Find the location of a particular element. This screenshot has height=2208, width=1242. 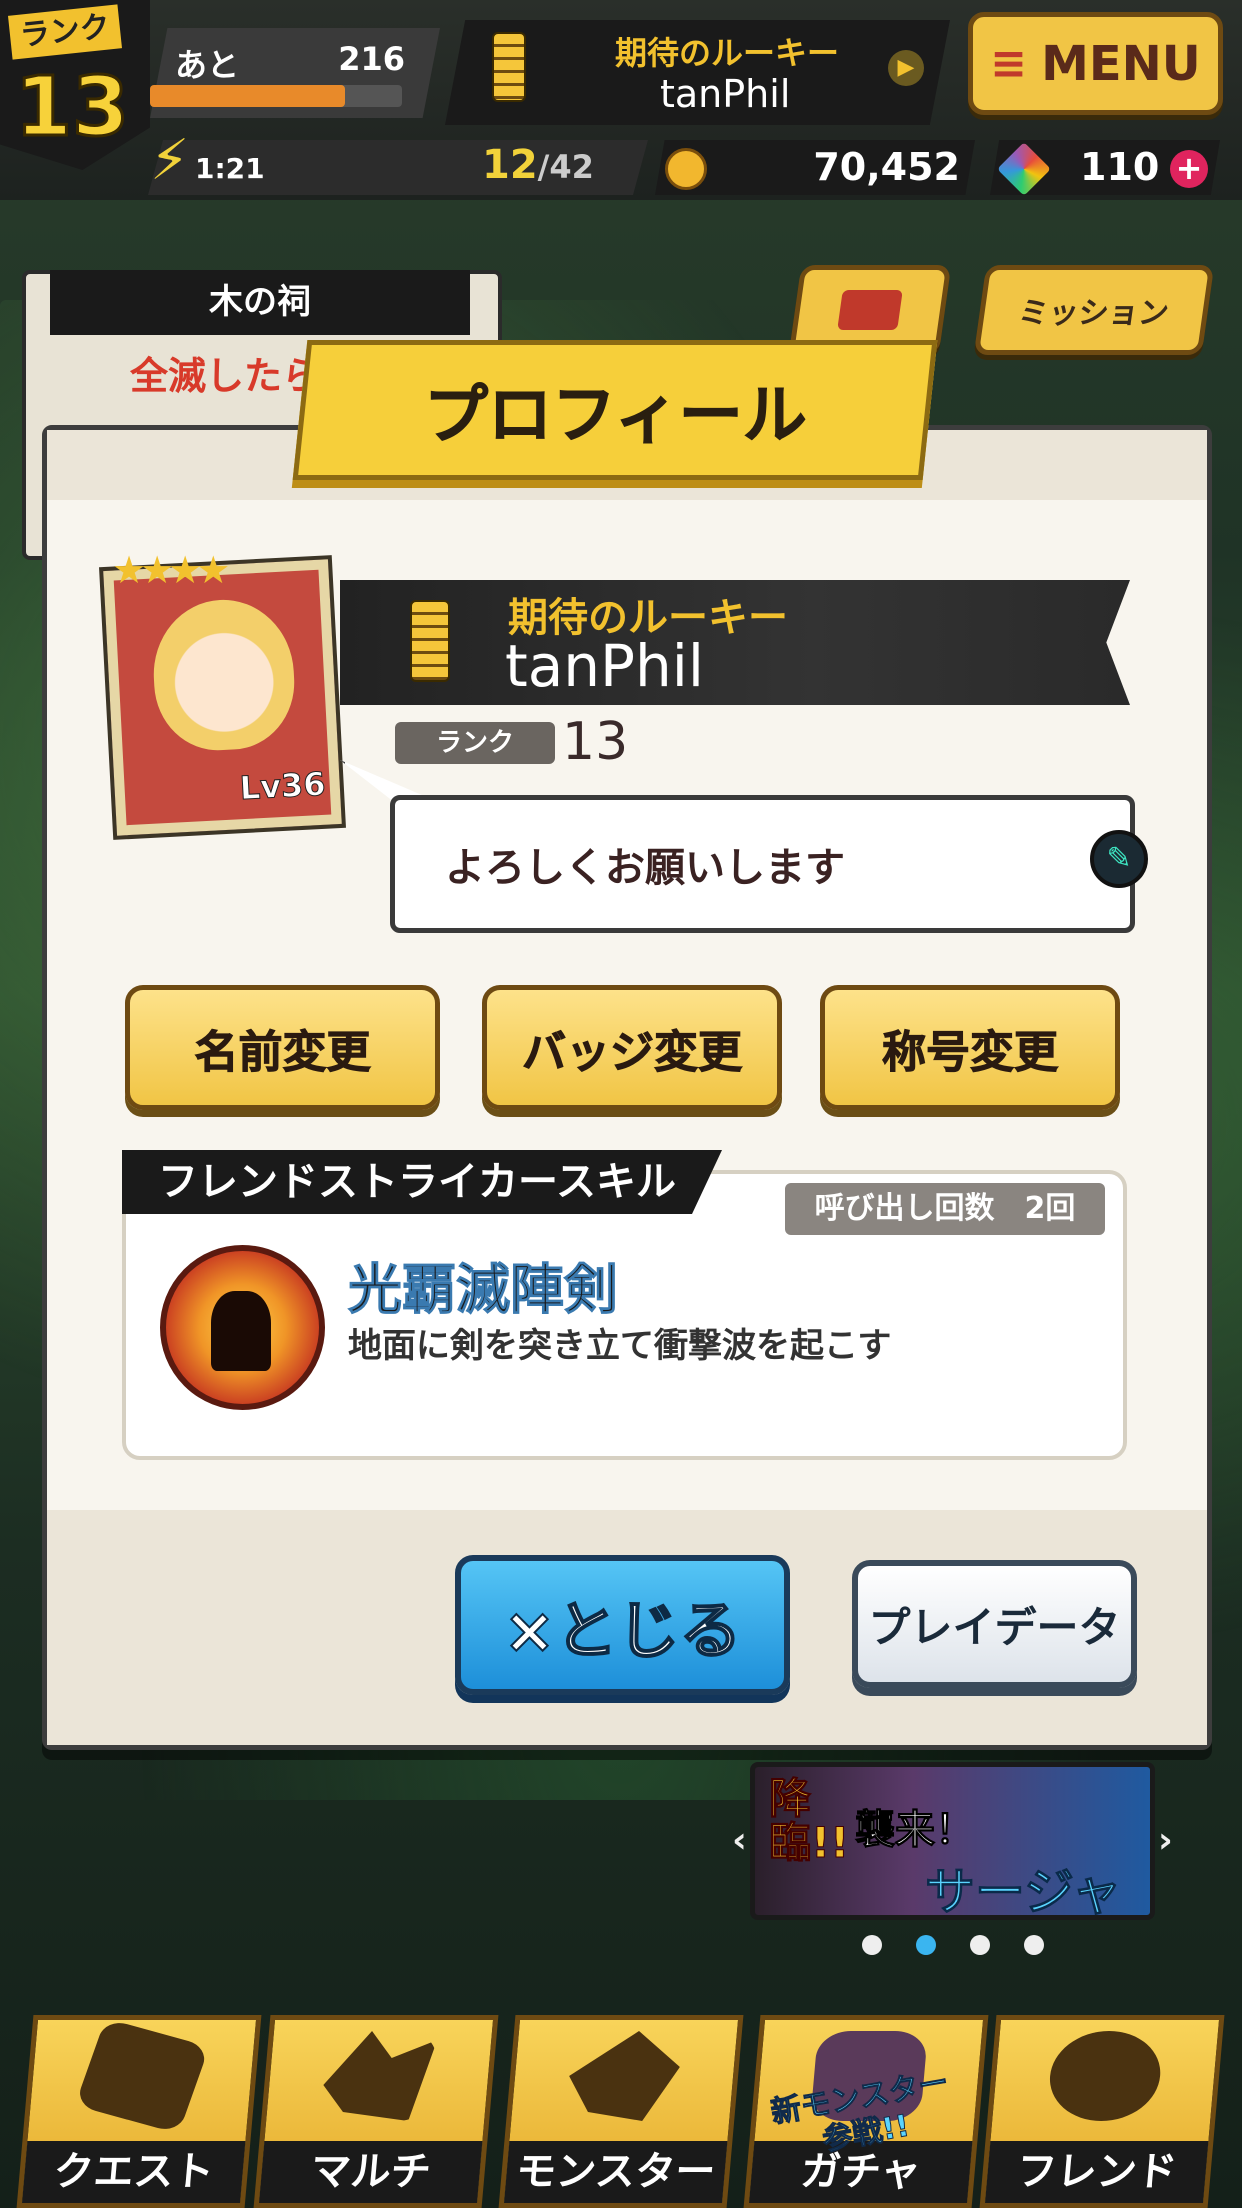

menu-button: ≡ MENU is located at coordinates (1095, 63).